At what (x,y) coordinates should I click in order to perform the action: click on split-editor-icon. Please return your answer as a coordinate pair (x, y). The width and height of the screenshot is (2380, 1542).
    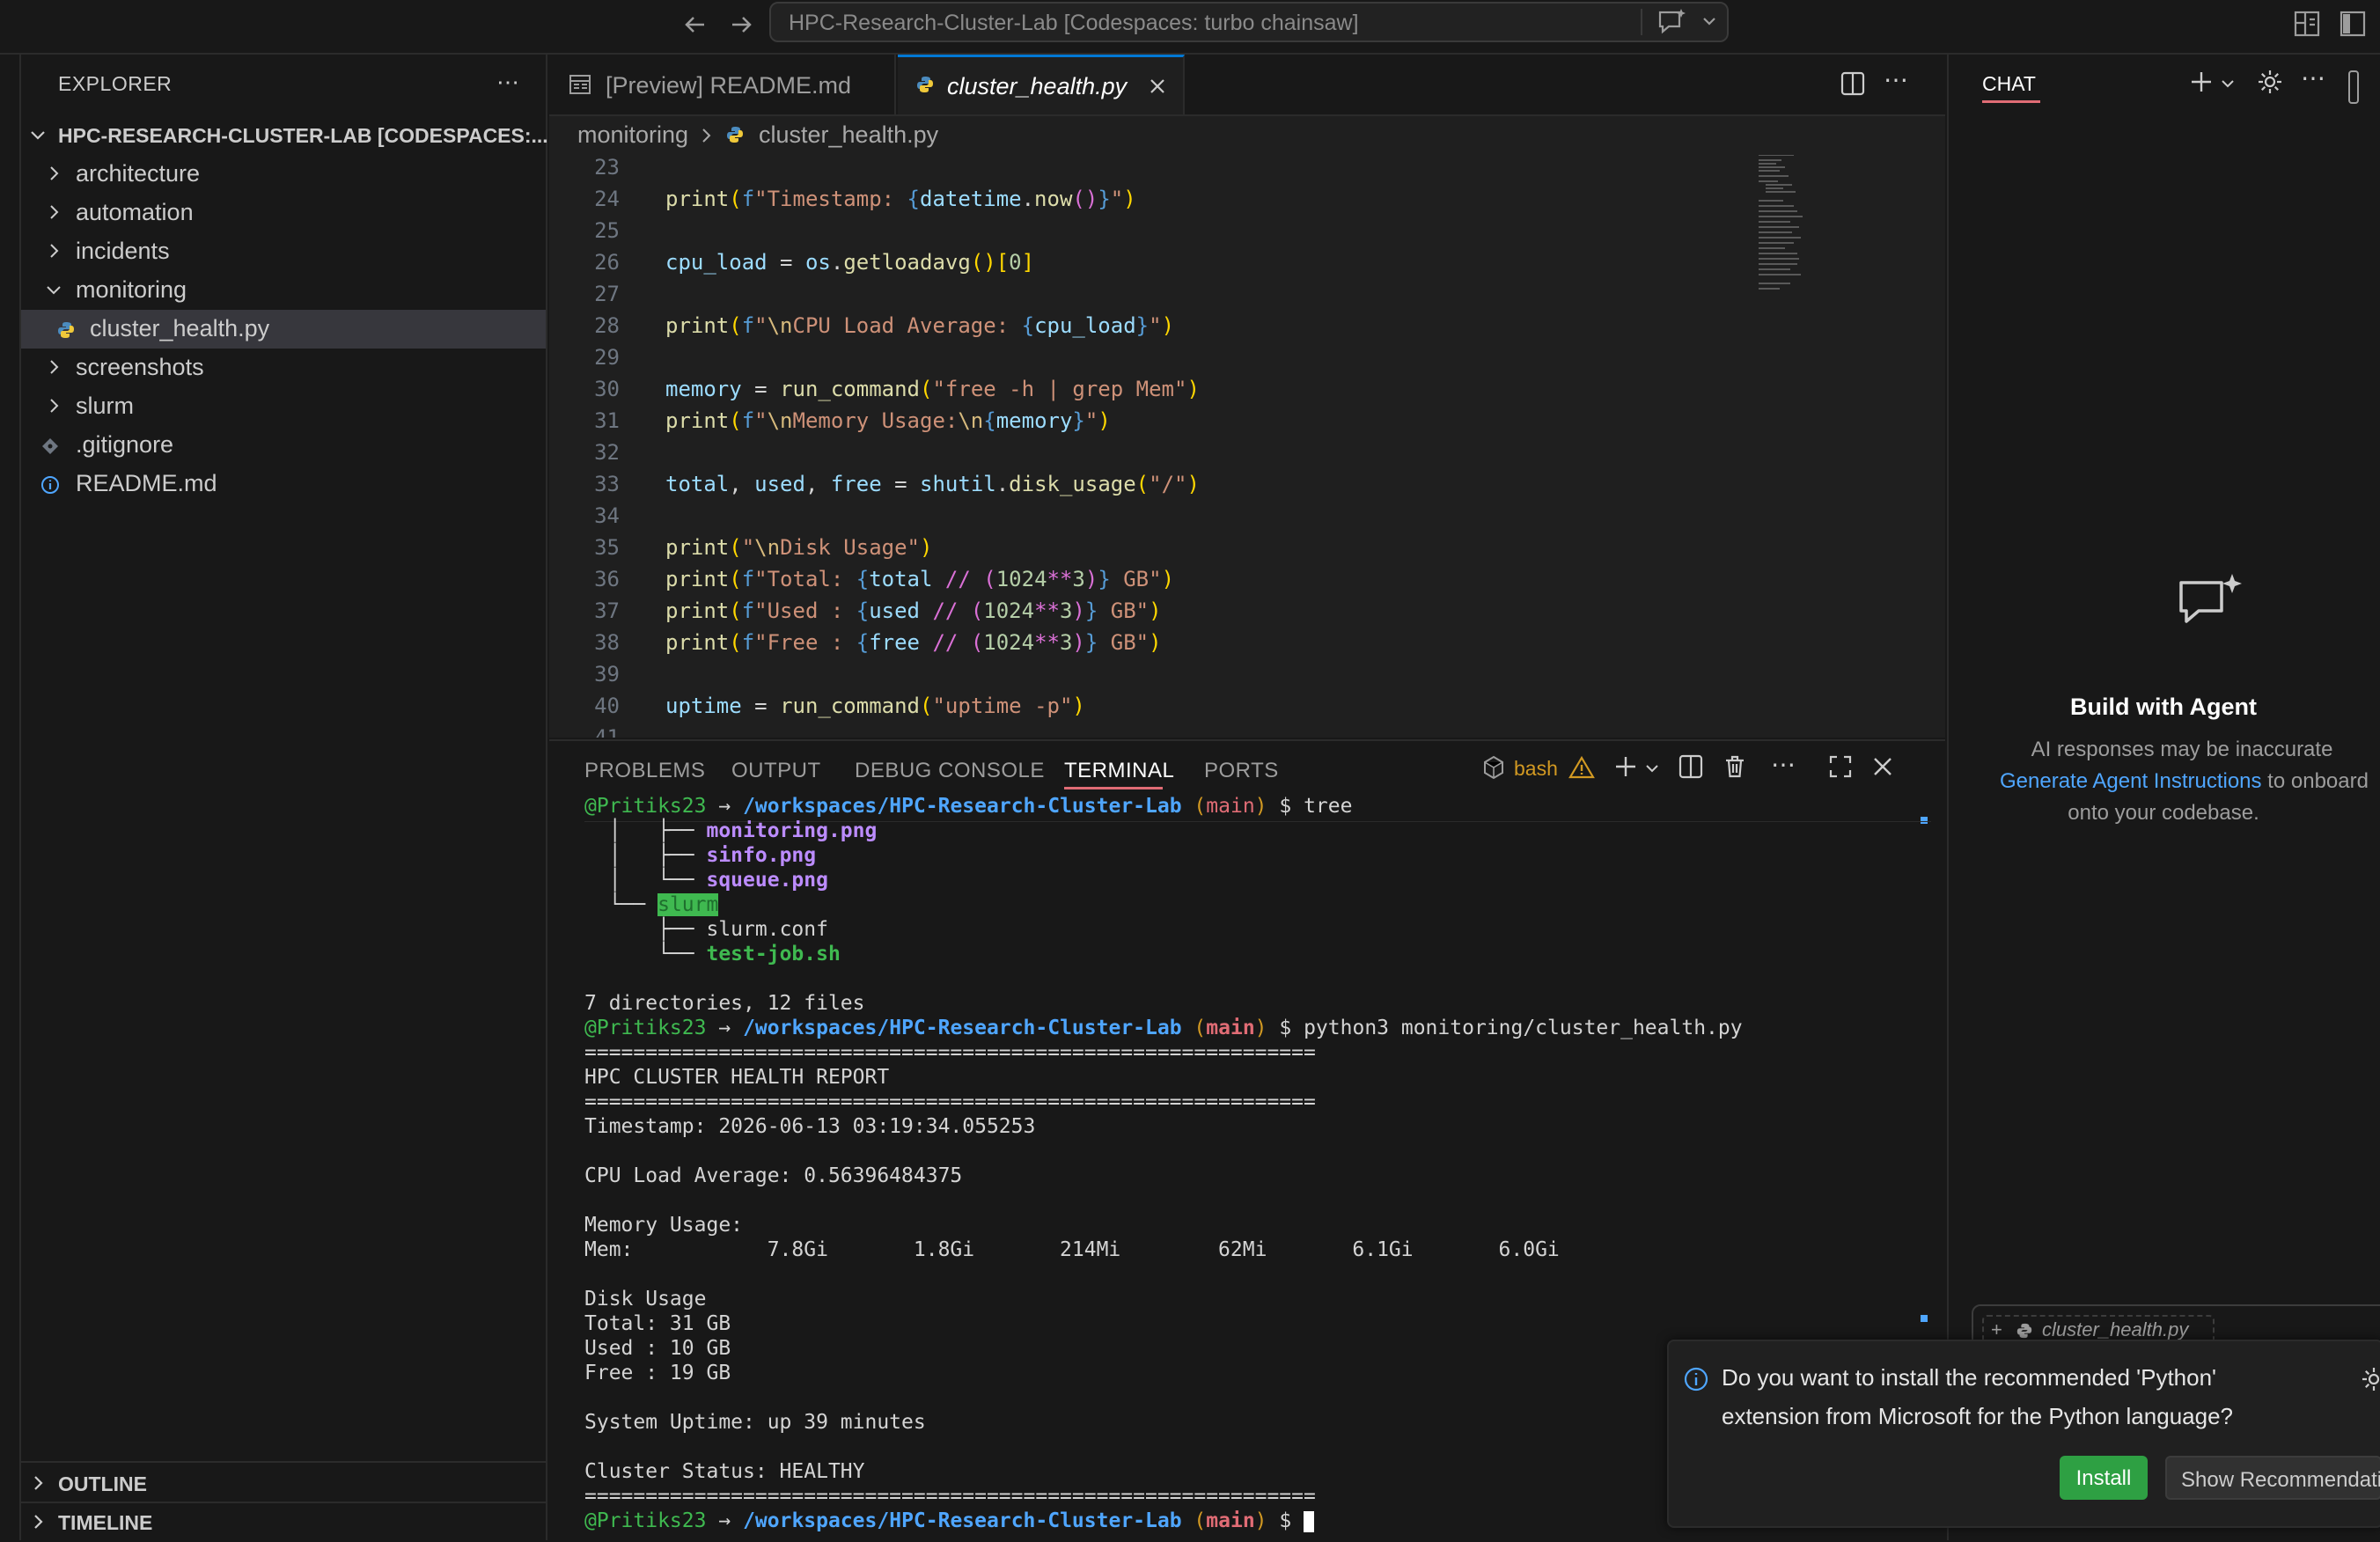
    Looking at the image, I should click on (1853, 83).